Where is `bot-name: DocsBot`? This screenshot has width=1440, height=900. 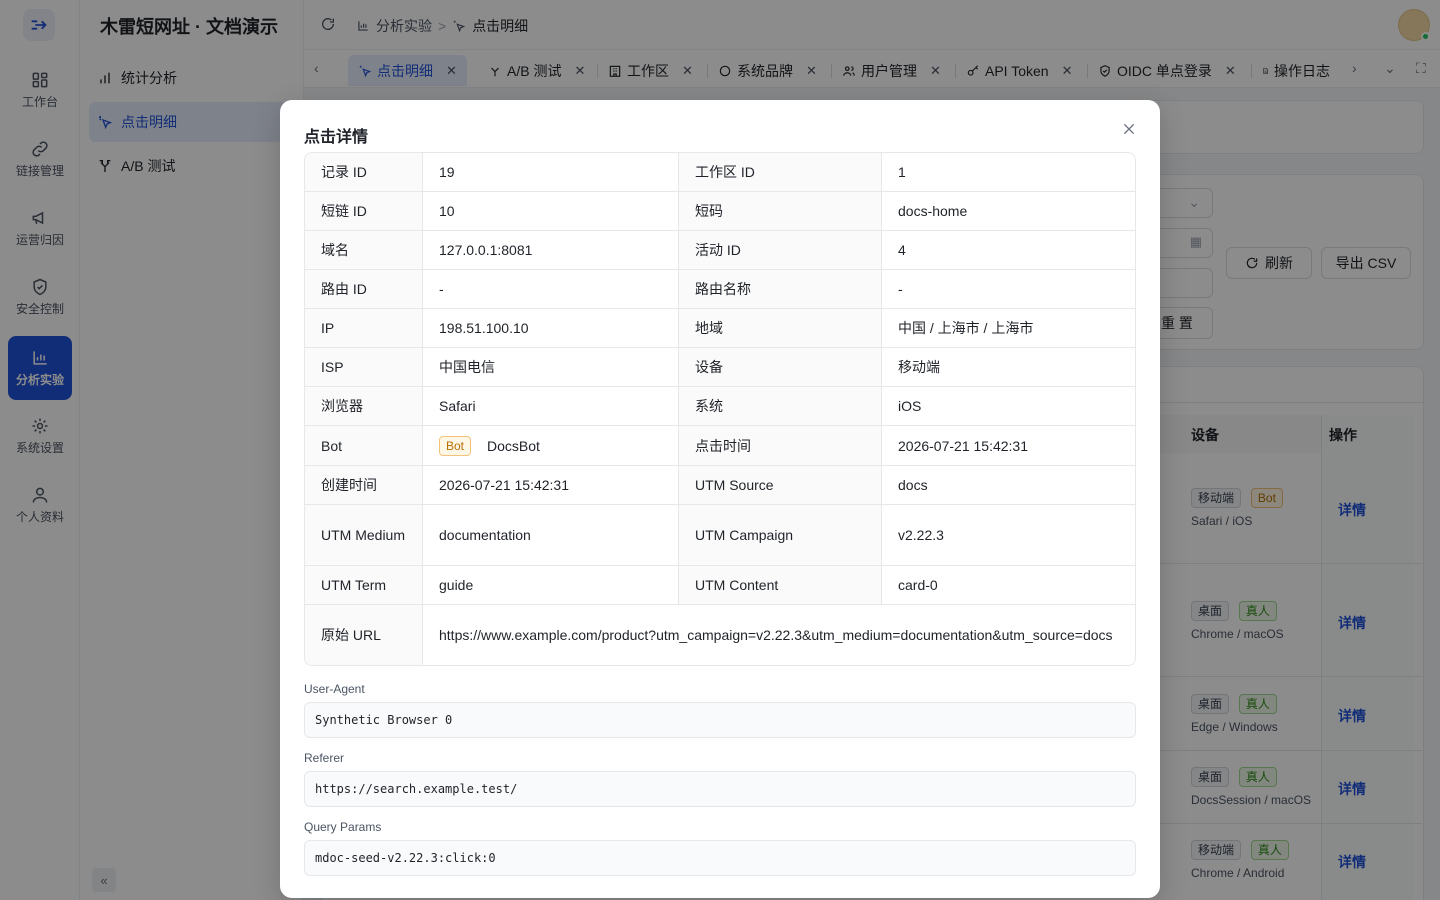 bot-name: DocsBot is located at coordinates (513, 445).